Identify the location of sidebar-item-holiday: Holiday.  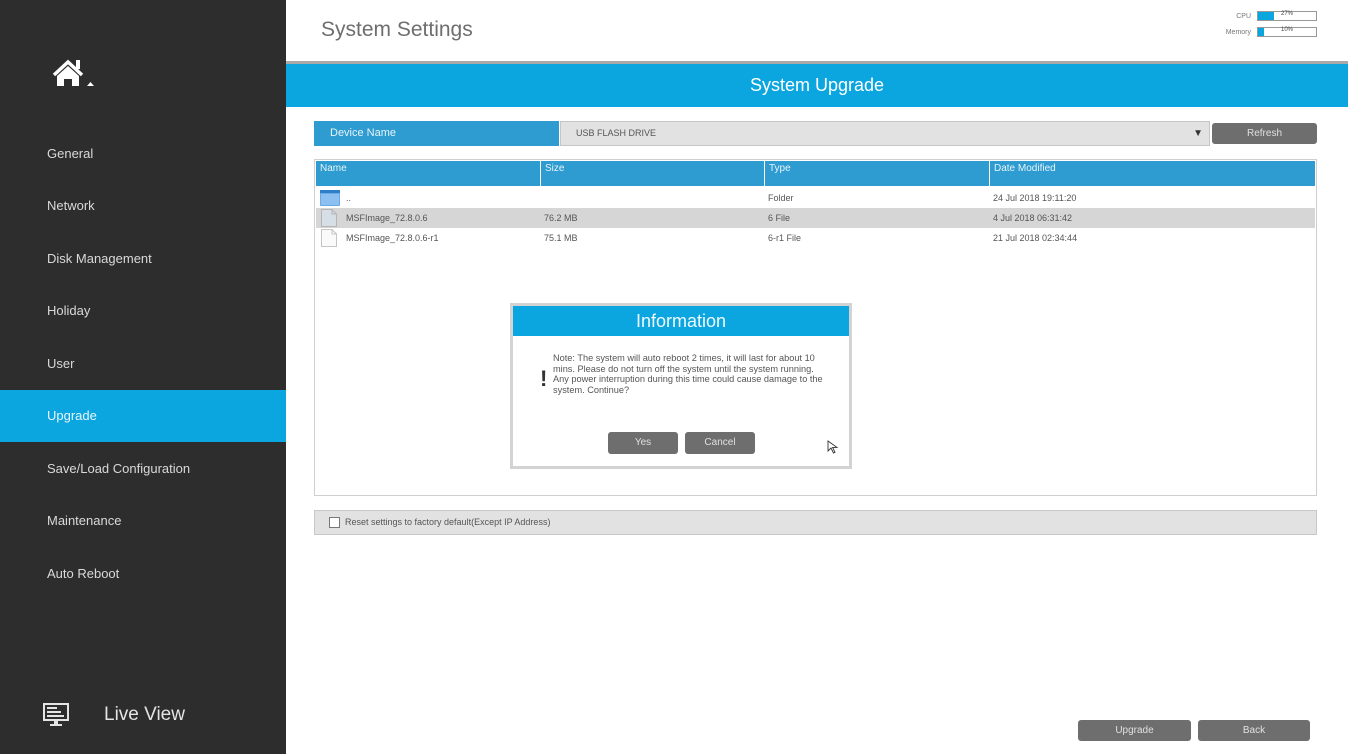
(143, 311).